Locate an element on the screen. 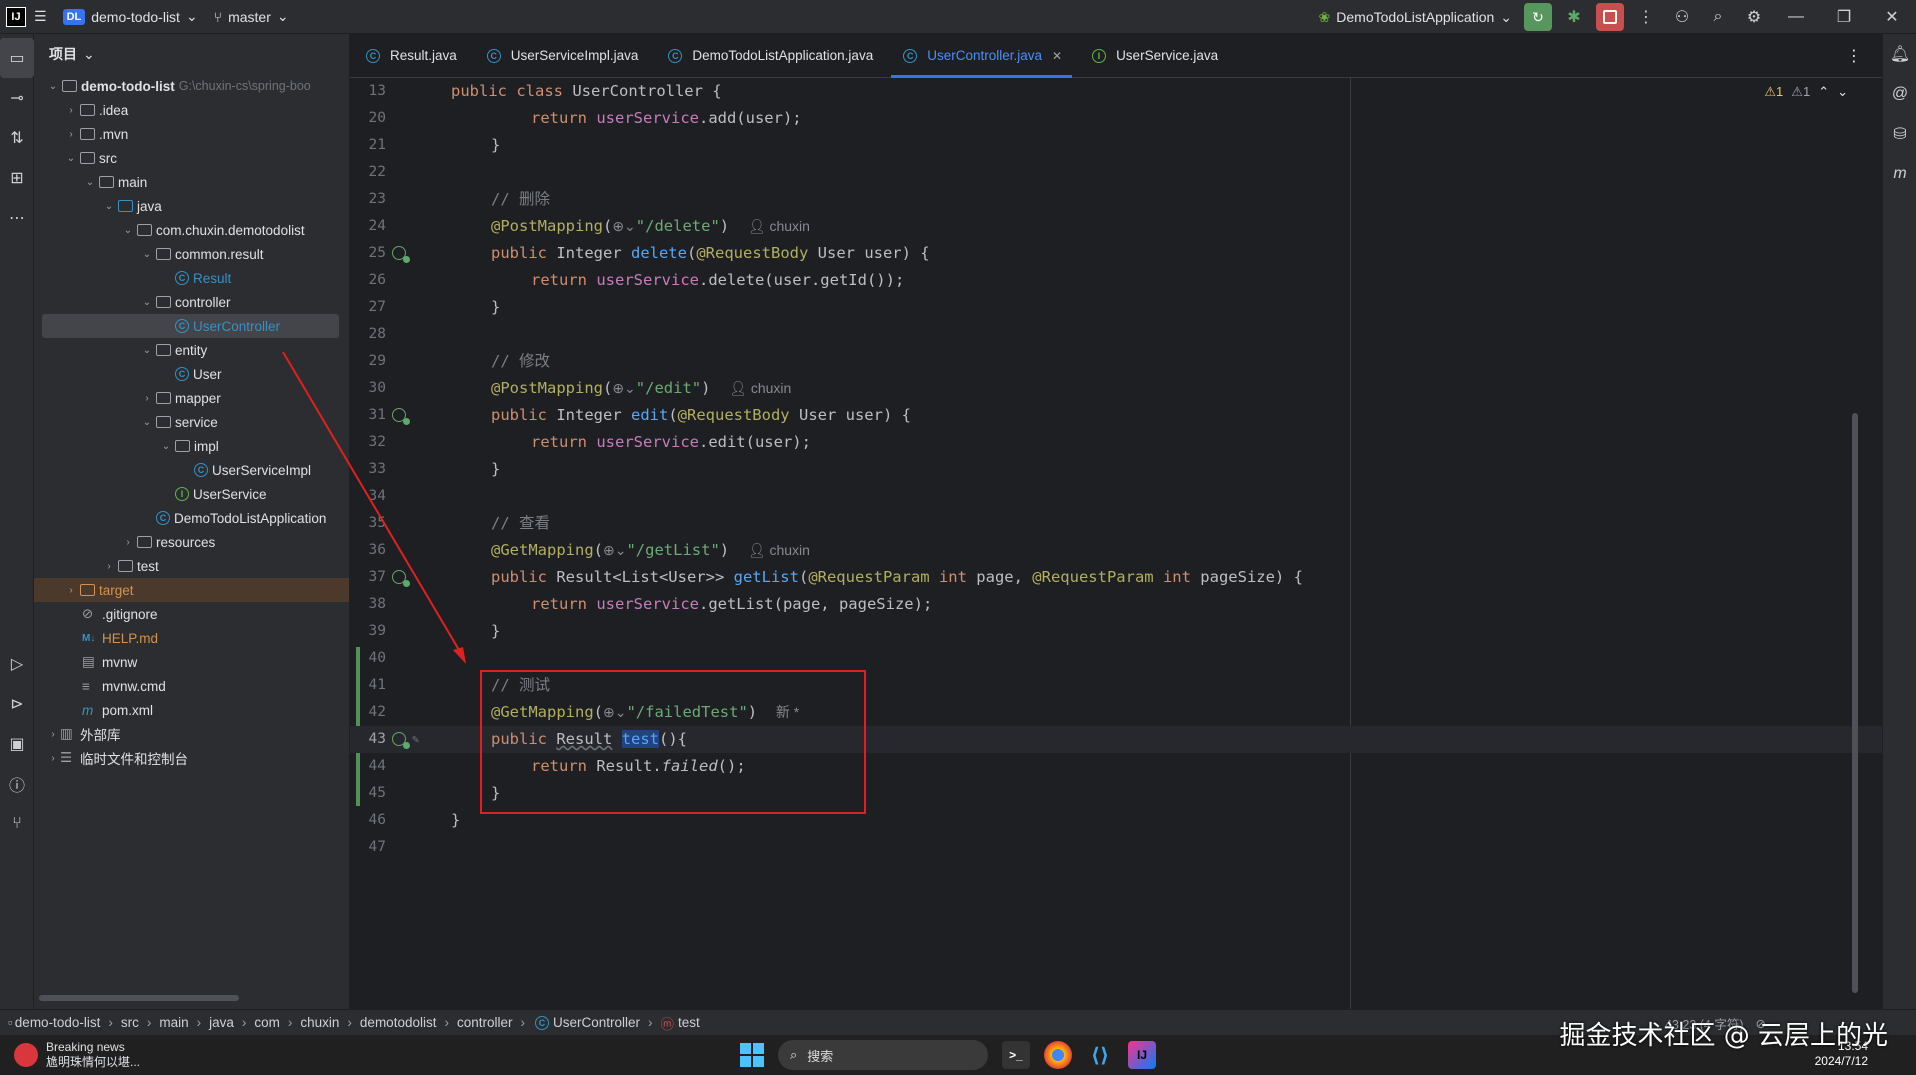  tab-usercontroller-java: C UserController.java ✕ is located at coordinates (981, 56).